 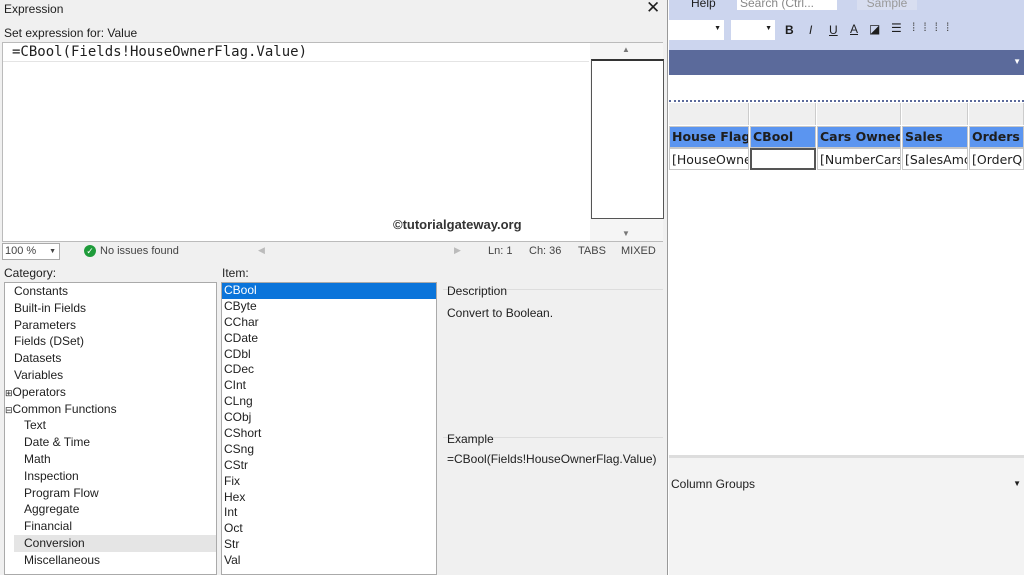 What do you see at coordinates (90, 251) in the screenshot?
I see `check-icon: ✓` at bounding box center [90, 251].